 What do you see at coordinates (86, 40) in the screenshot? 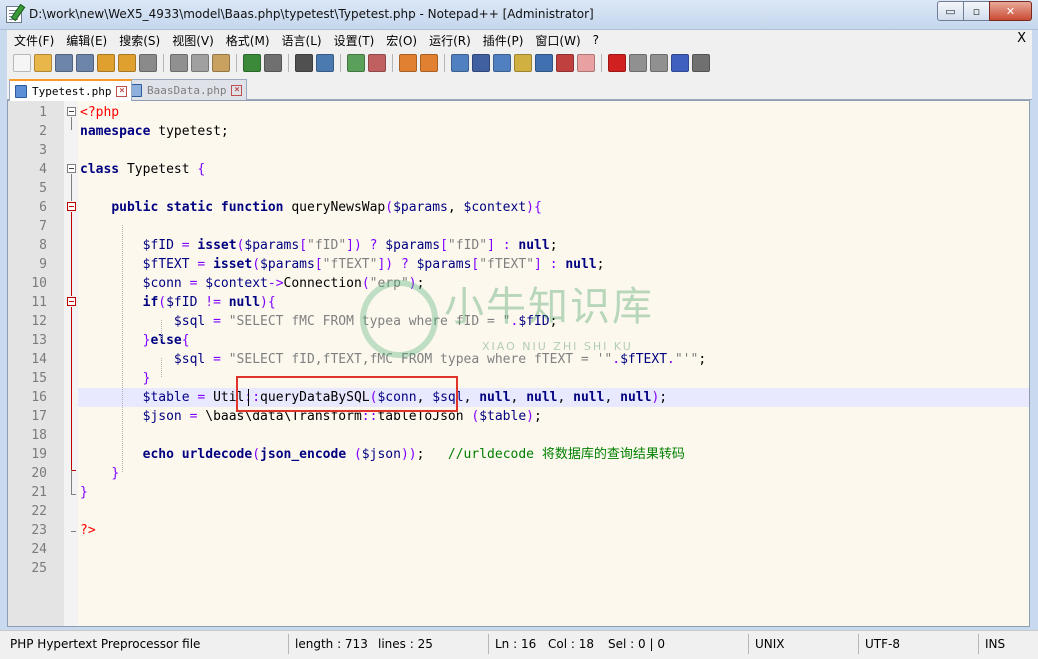
I see `menu-edit: 编辑(E)` at bounding box center [86, 40].